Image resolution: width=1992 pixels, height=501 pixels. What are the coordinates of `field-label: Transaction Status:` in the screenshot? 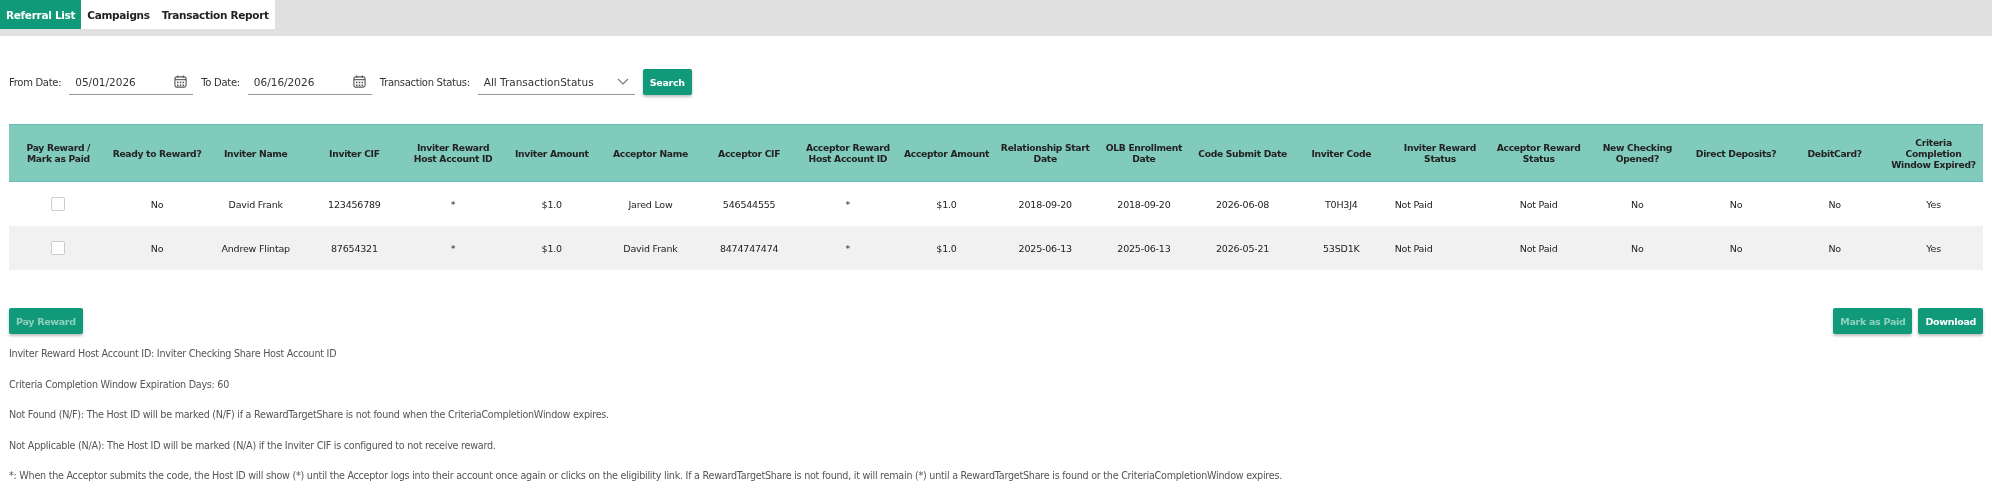 It's located at (424, 82).